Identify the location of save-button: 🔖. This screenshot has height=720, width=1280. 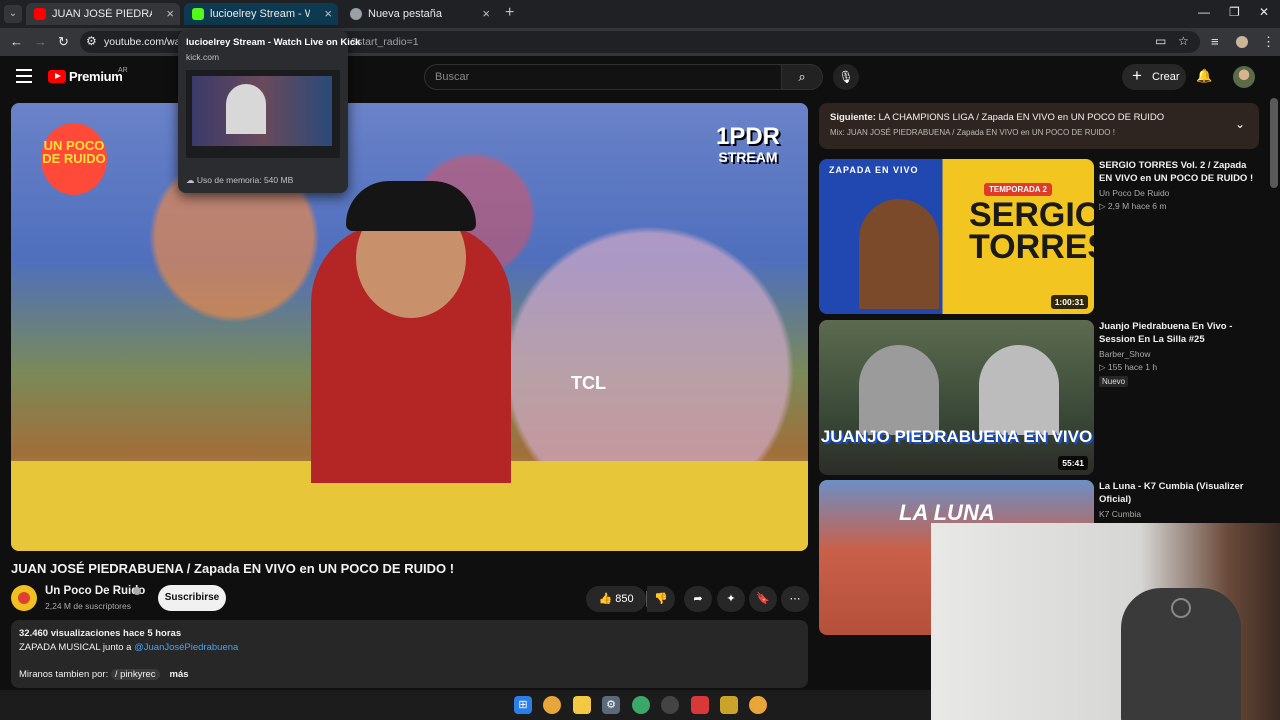
(763, 599).